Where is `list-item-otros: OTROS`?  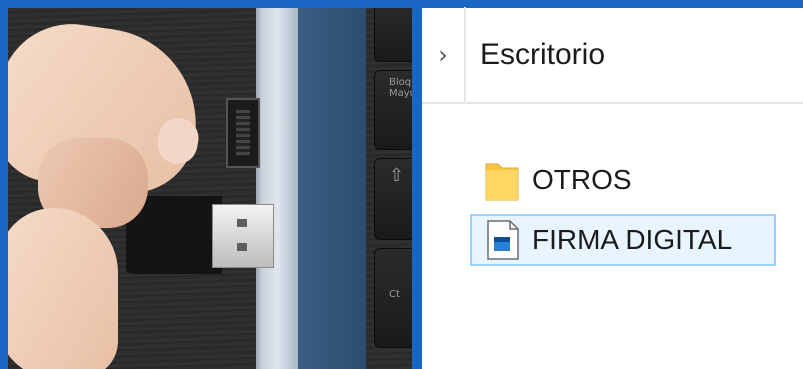 list-item-otros: OTROS is located at coordinates (570, 180).